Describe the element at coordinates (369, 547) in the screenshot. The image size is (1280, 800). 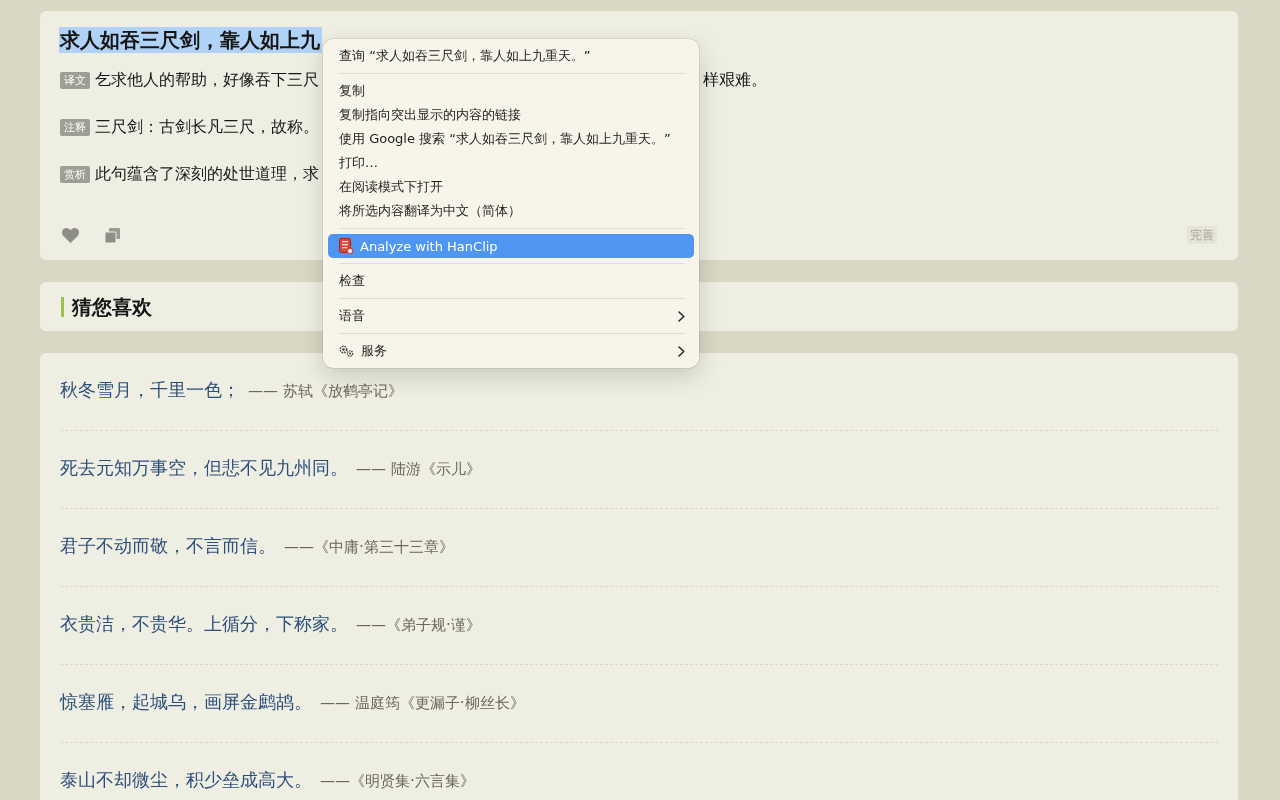
I see `quote-source: ——《中庸·第三十三章》` at that location.